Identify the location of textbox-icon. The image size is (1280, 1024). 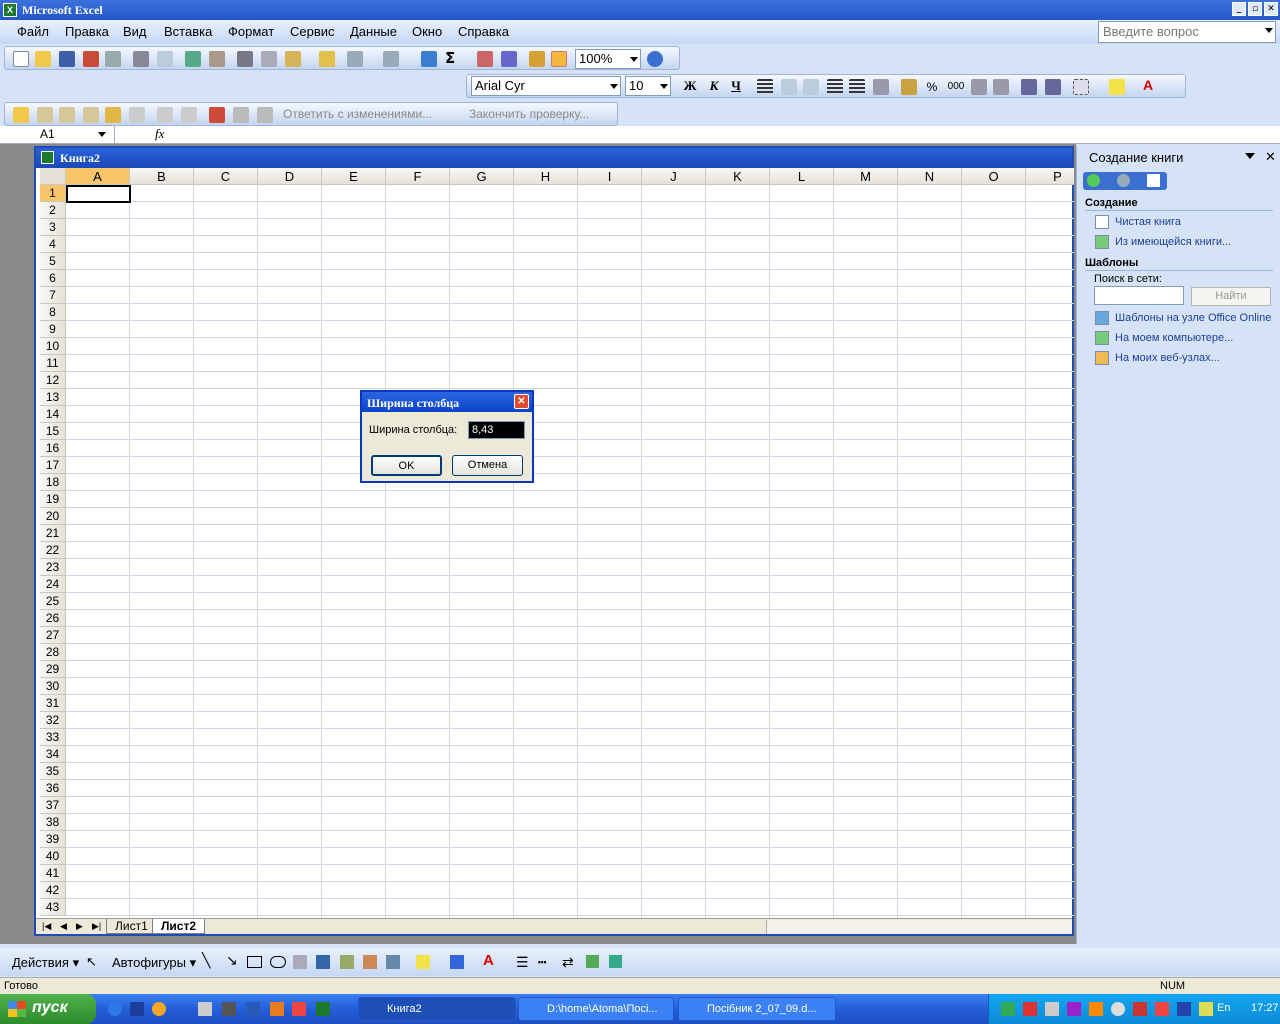
(300, 962).